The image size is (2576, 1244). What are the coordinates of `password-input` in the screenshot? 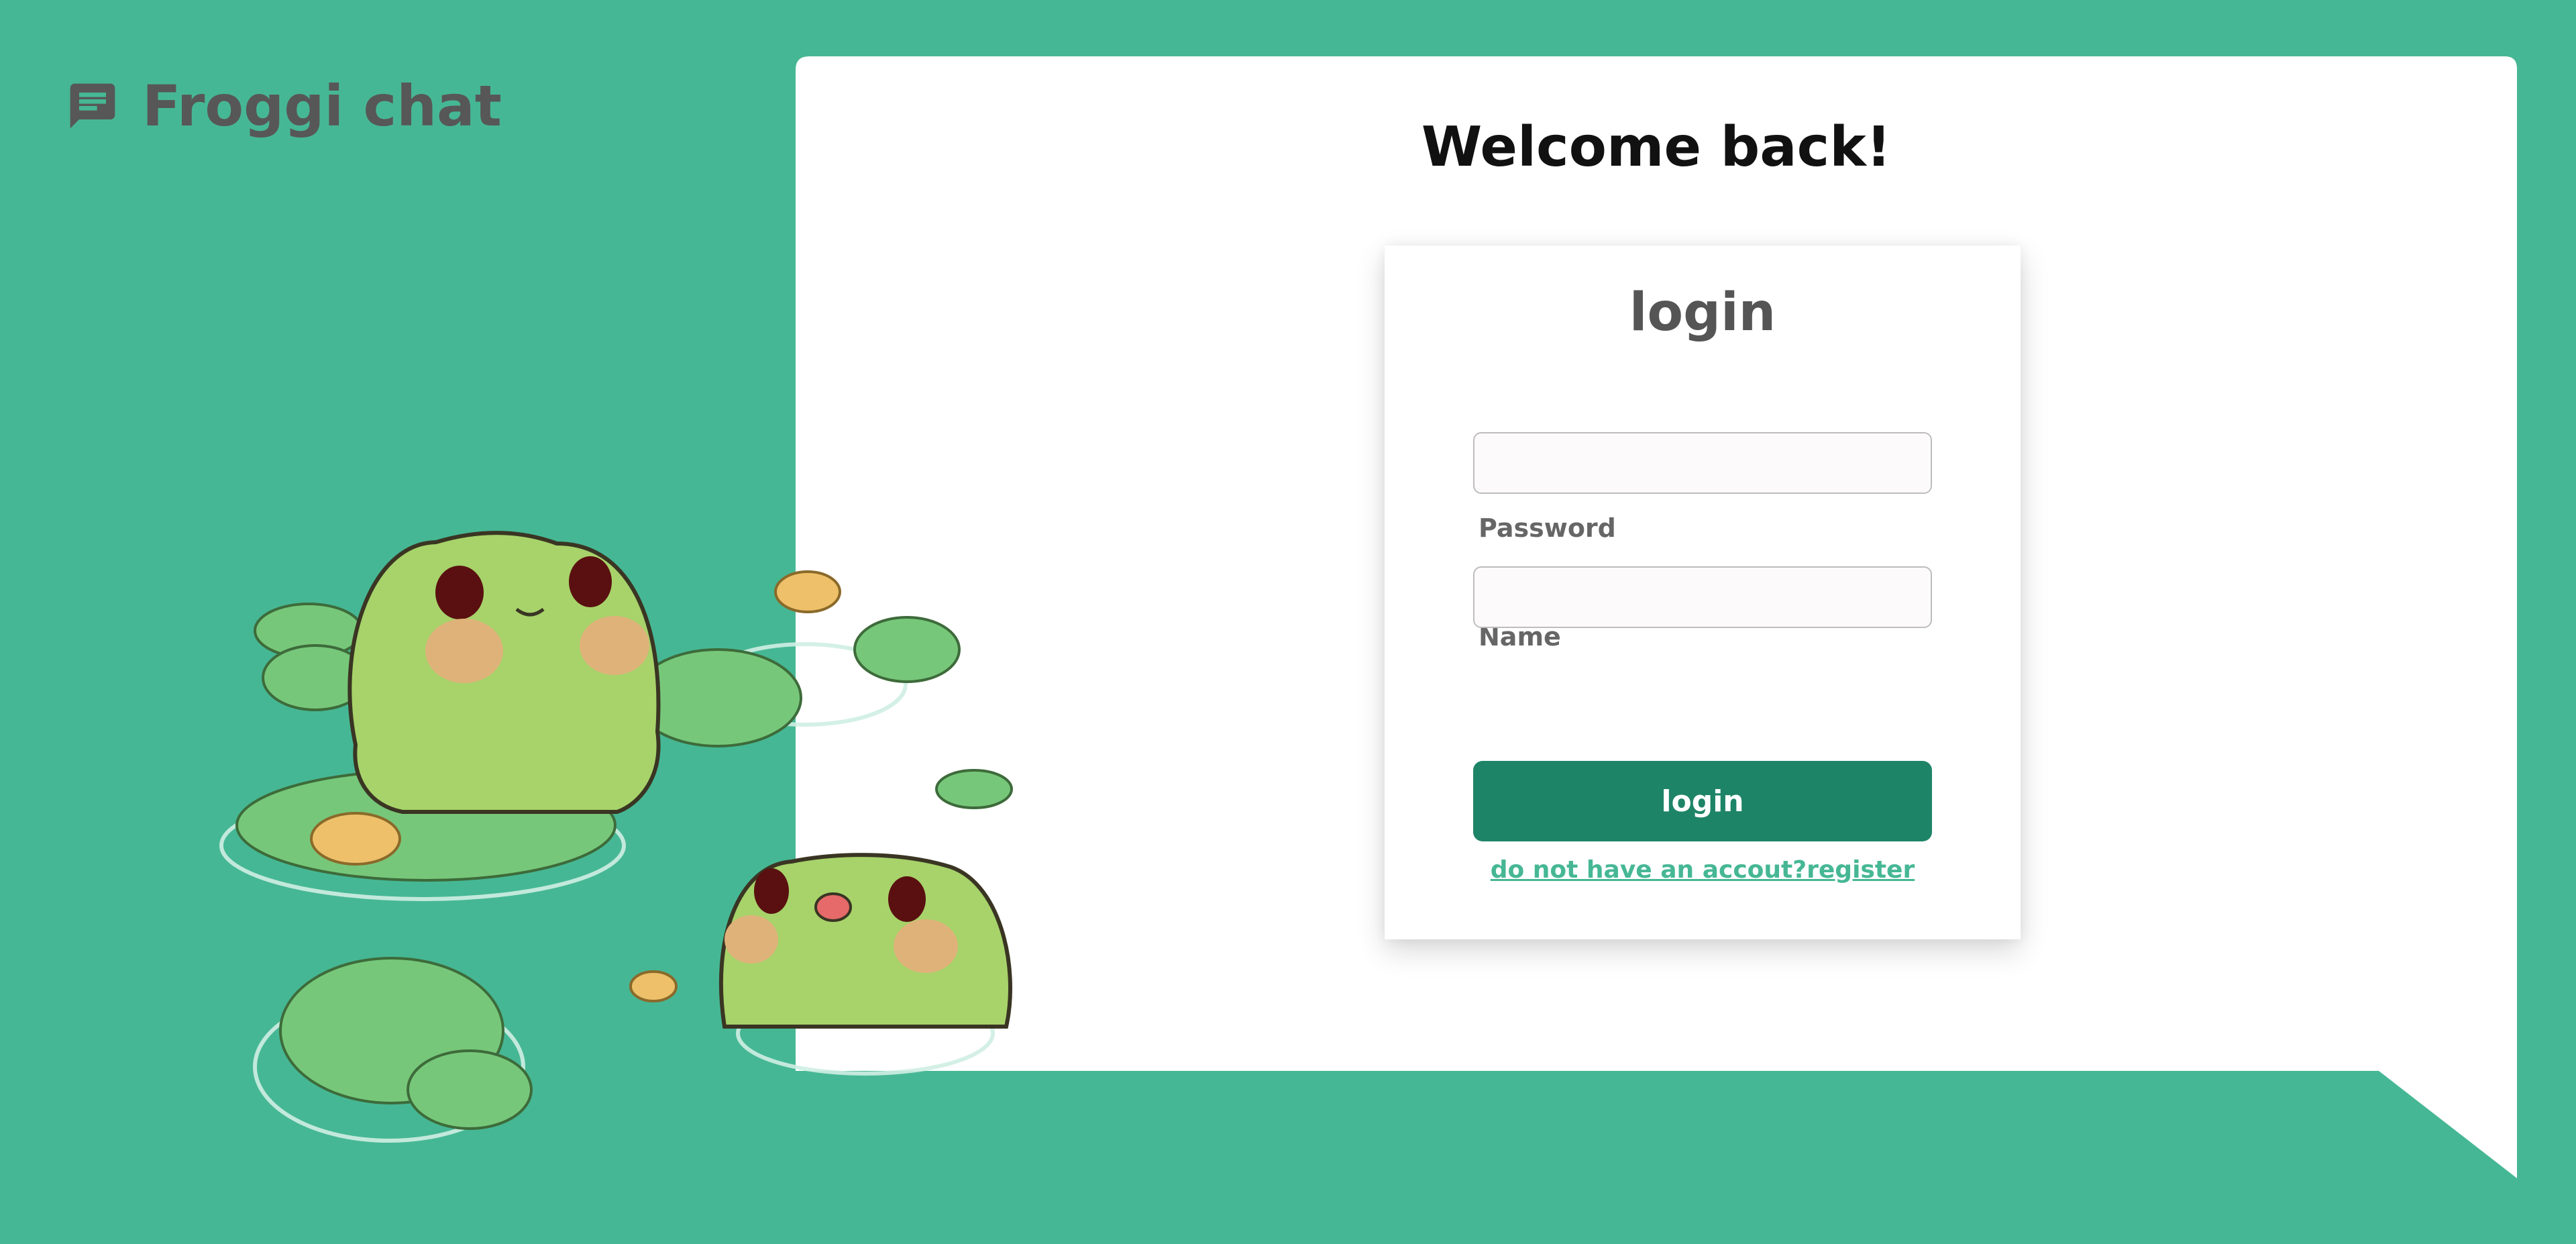 It's located at (1702, 597).